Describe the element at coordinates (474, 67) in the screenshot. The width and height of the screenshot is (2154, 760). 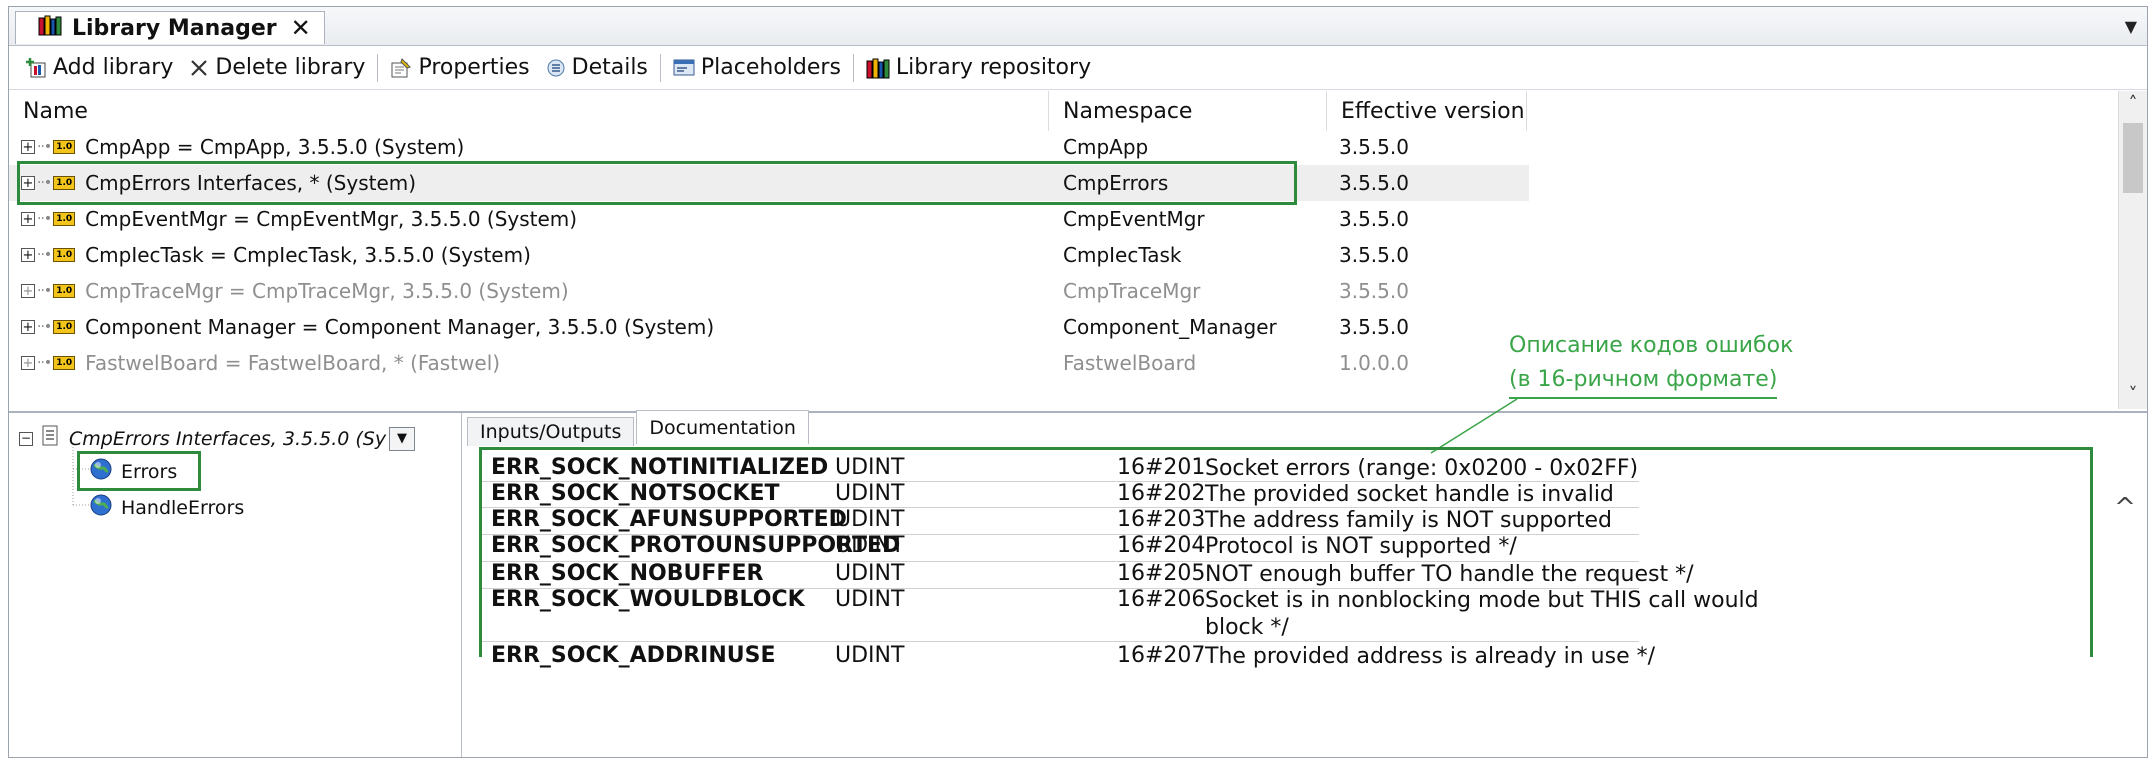
I see `properties-label: Properties` at that location.